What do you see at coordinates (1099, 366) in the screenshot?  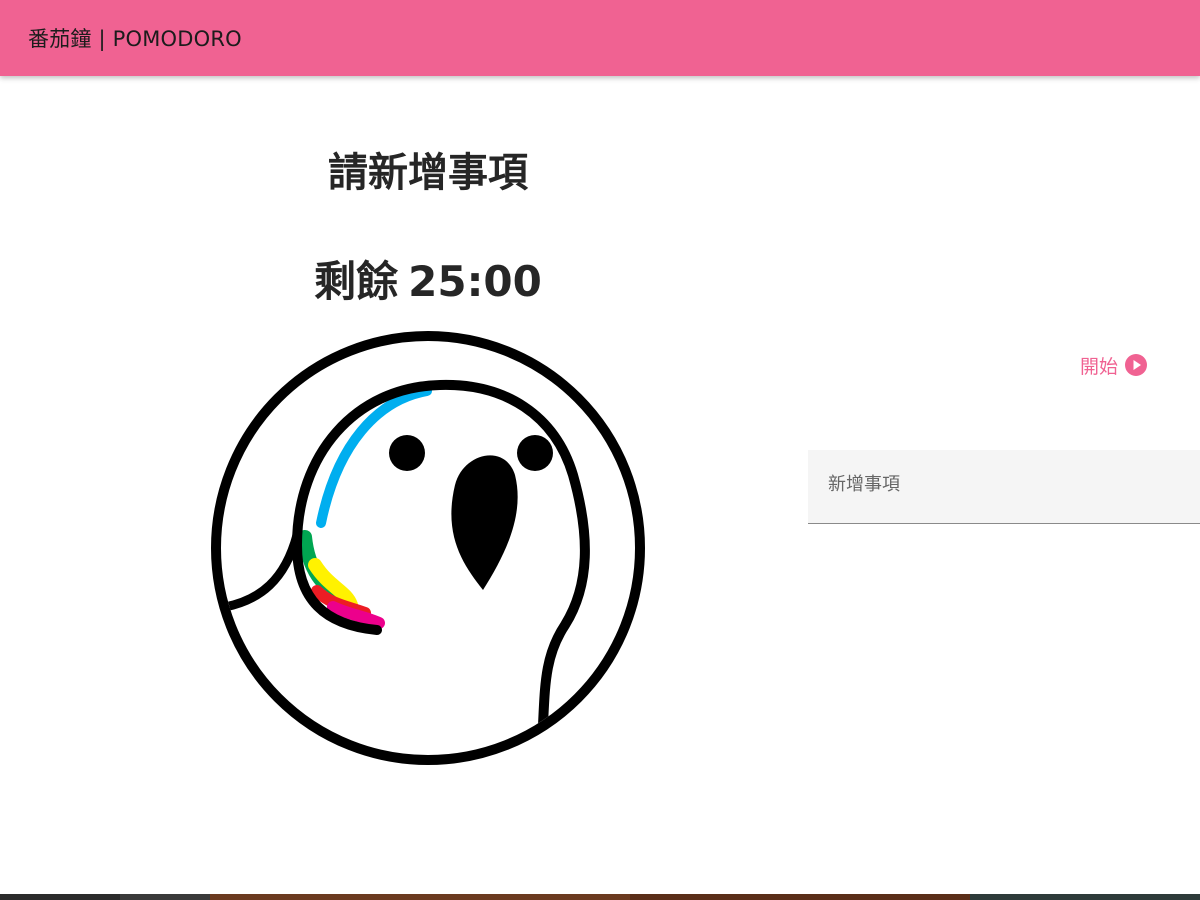 I see `start-button-label: 開始` at bounding box center [1099, 366].